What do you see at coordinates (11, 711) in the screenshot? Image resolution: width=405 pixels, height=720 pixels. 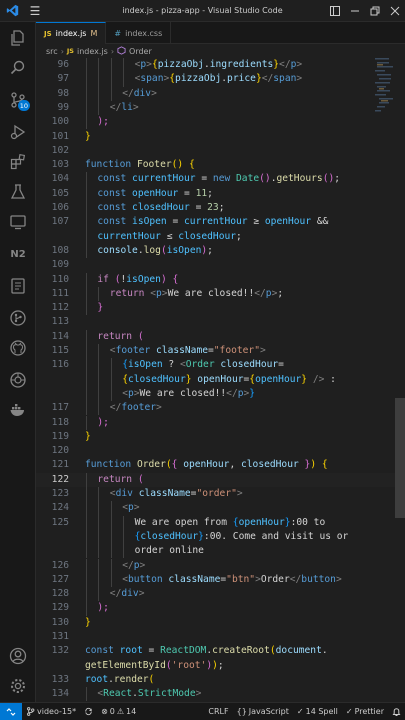 I see `remote-indicator-icon` at bounding box center [11, 711].